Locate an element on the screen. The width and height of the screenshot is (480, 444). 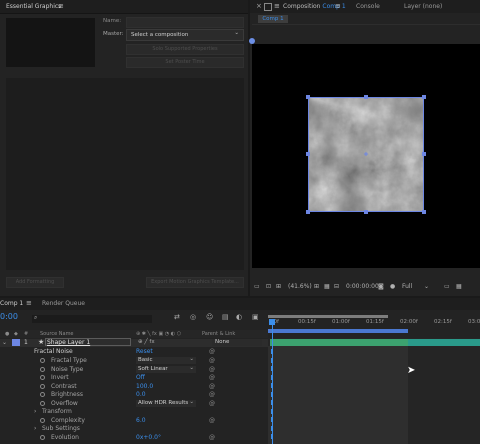
property-row: › Sub Settings is located at coordinates (134, 429).